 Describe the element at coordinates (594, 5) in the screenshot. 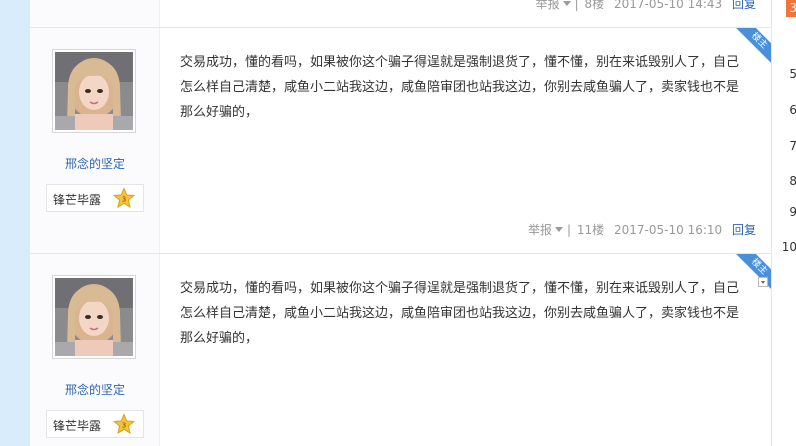

I see `floor-number: 8楼` at that location.